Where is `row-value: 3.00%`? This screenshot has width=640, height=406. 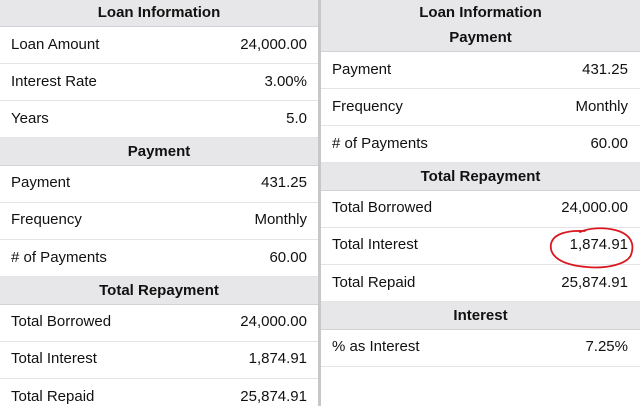 row-value: 3.00% is located at coordinates (285, 81).